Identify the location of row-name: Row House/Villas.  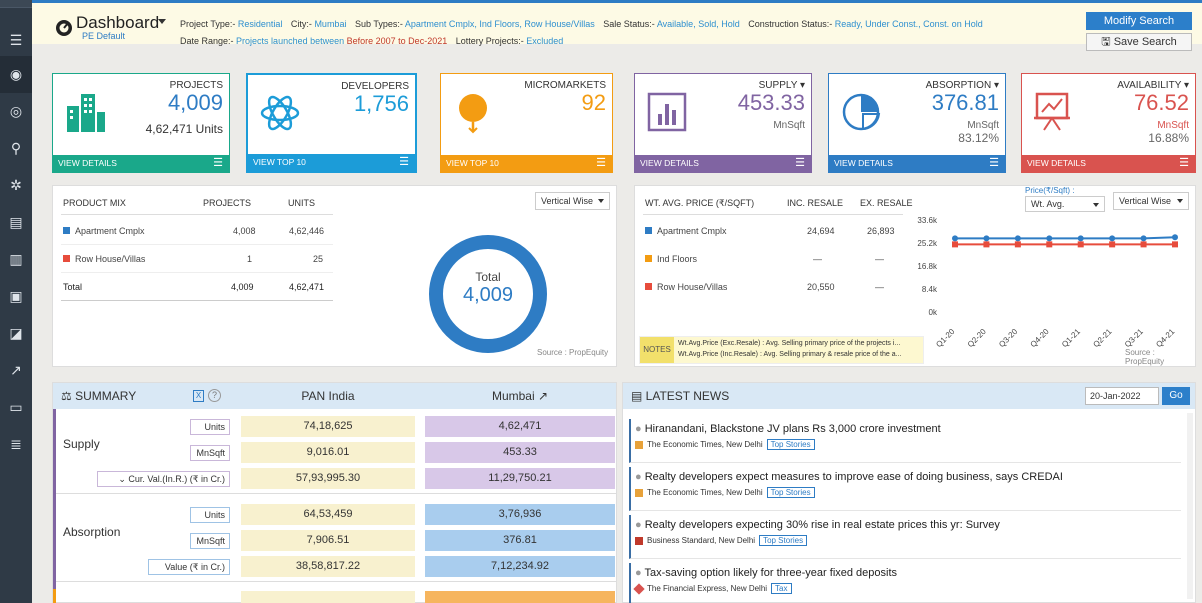
(692, 287).